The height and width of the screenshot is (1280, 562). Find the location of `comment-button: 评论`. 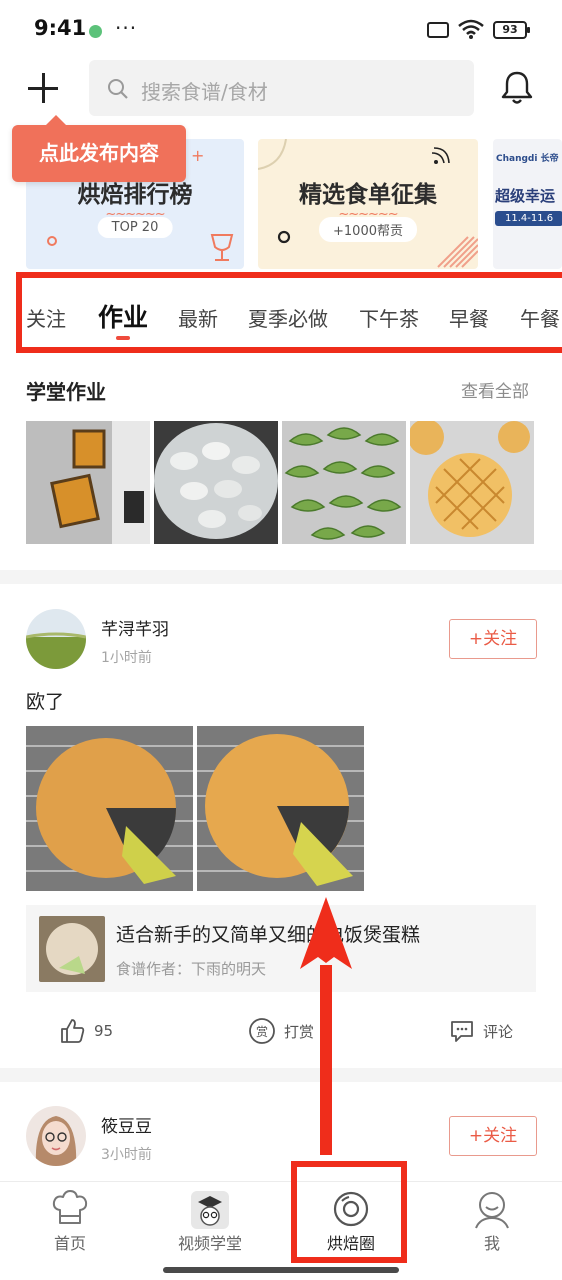

comment-button: 评论 is located at coordinates (481, 1031).